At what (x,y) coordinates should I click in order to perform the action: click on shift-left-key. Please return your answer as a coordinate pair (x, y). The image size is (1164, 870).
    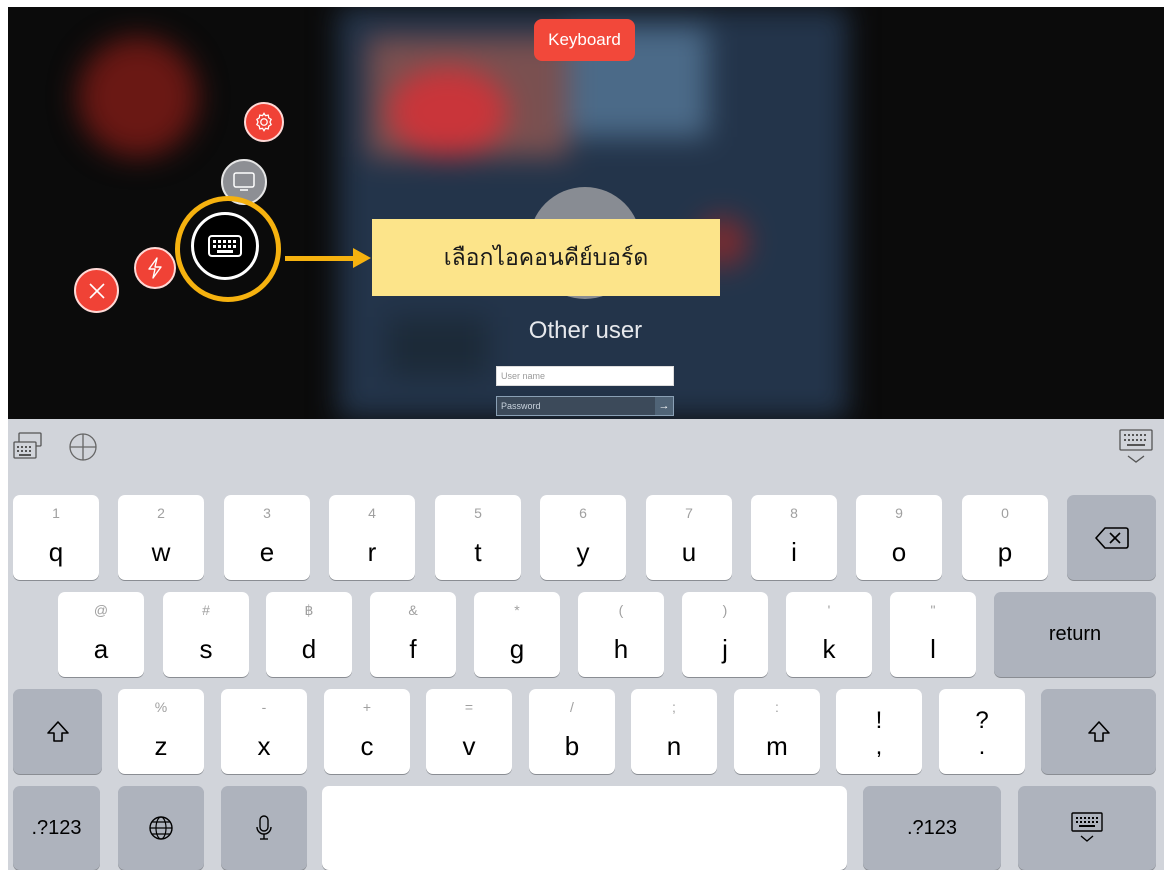
    Looking at the image, I should click on (57, 731).